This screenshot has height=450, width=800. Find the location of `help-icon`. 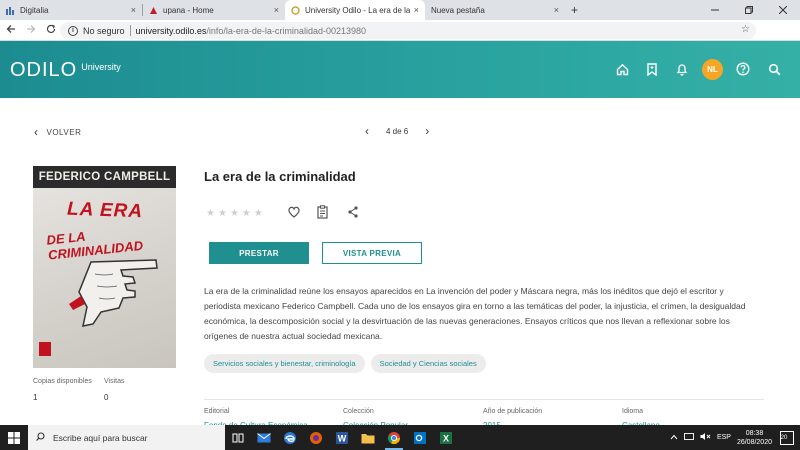

help-icon is located at coordinates (743, 69).